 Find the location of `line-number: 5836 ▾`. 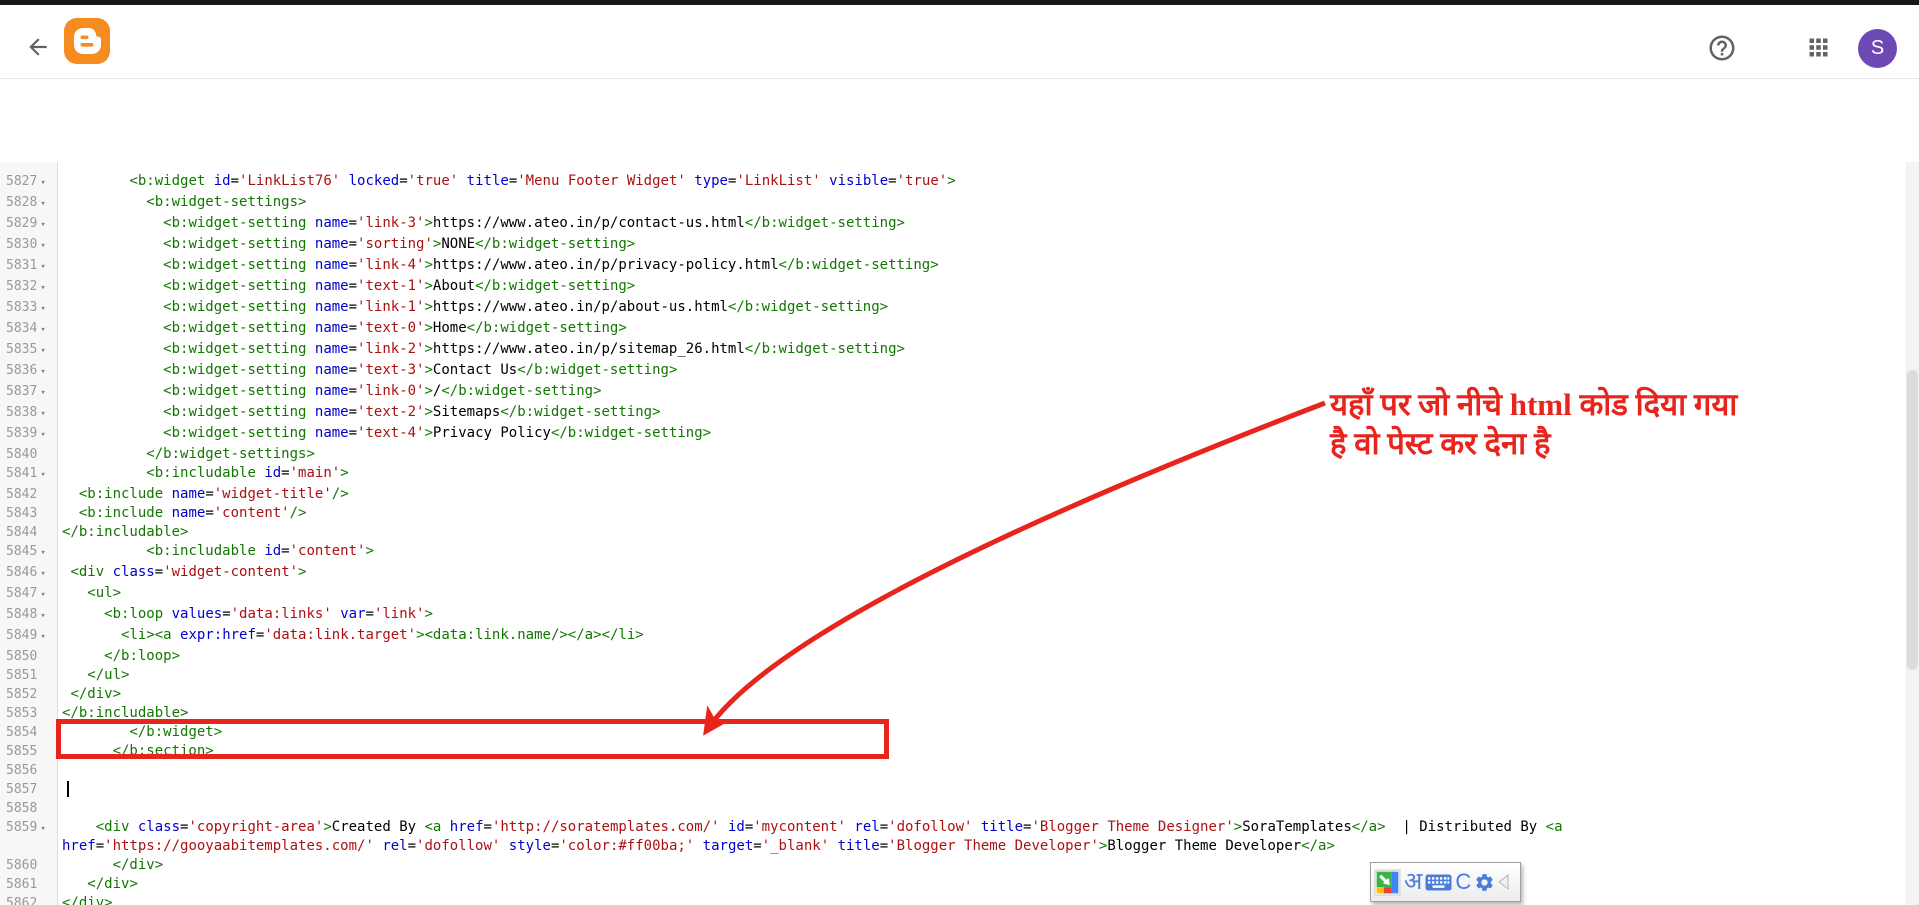

line-number: 5836 ▾ is located at coordinates (26, 370).